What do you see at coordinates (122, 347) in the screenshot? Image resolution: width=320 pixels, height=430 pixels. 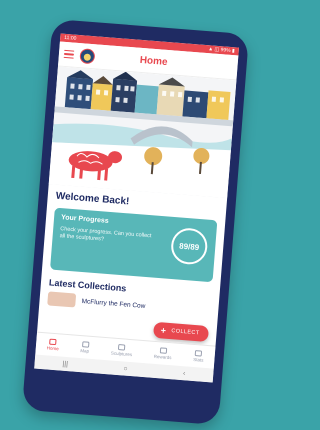 I see `sculpture-icon` at bounding box center [122, 347].